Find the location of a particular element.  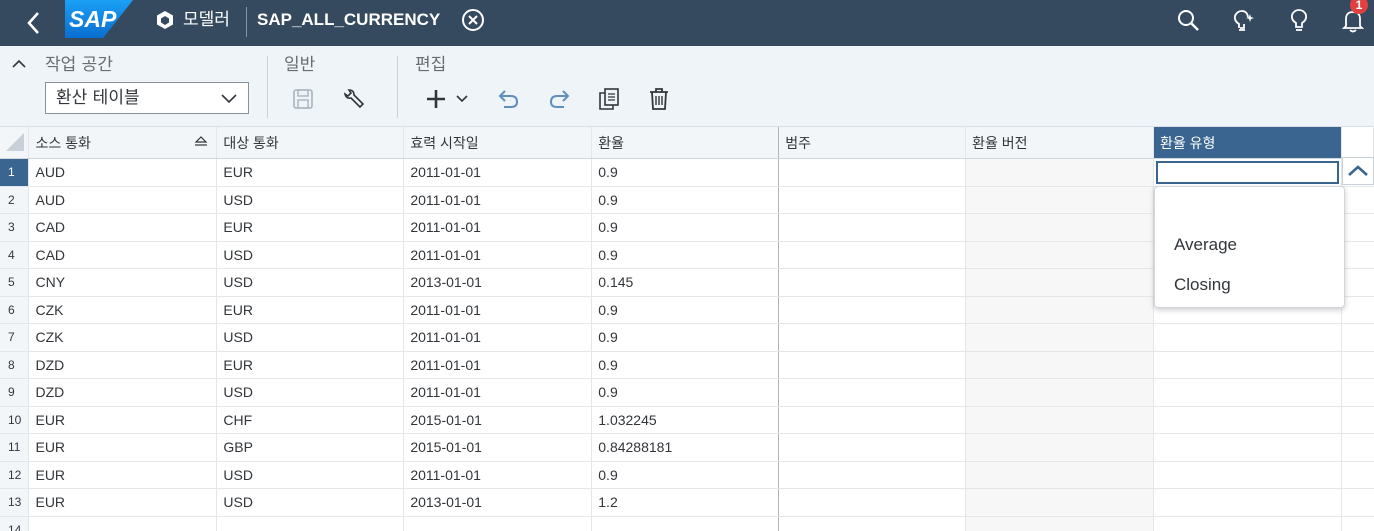

table-cell: CNY is located at coordinates (123, 282).